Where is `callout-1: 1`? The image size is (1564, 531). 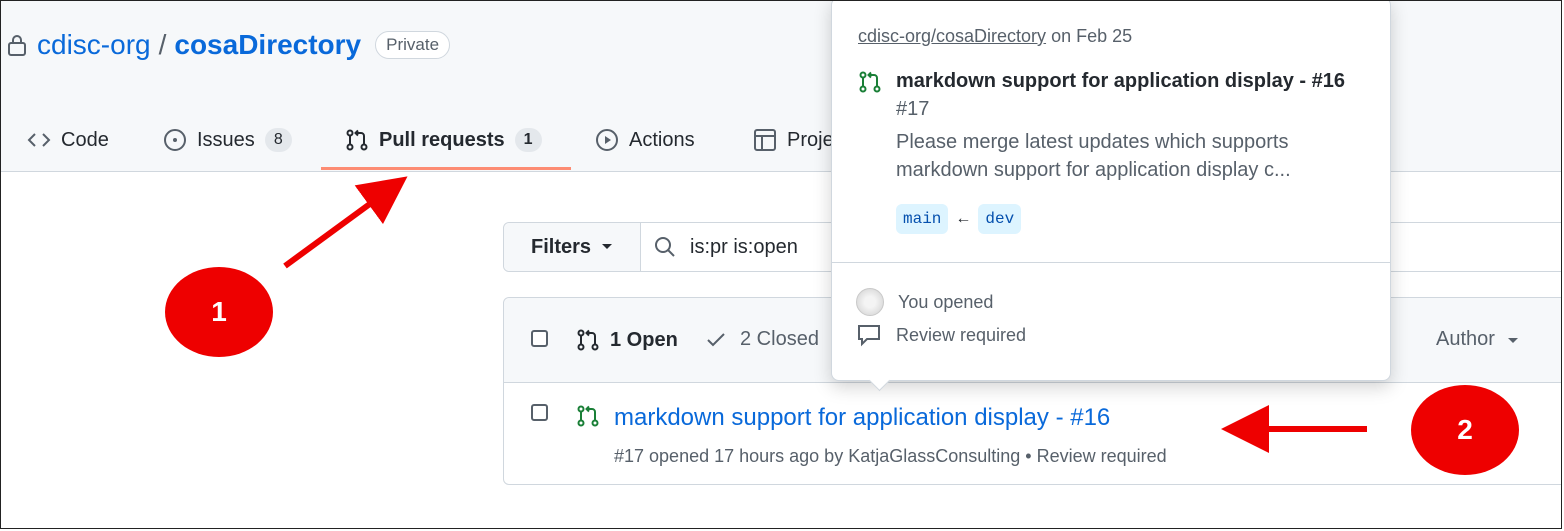 callout-1: 1 is located at coordinates (219, 312).